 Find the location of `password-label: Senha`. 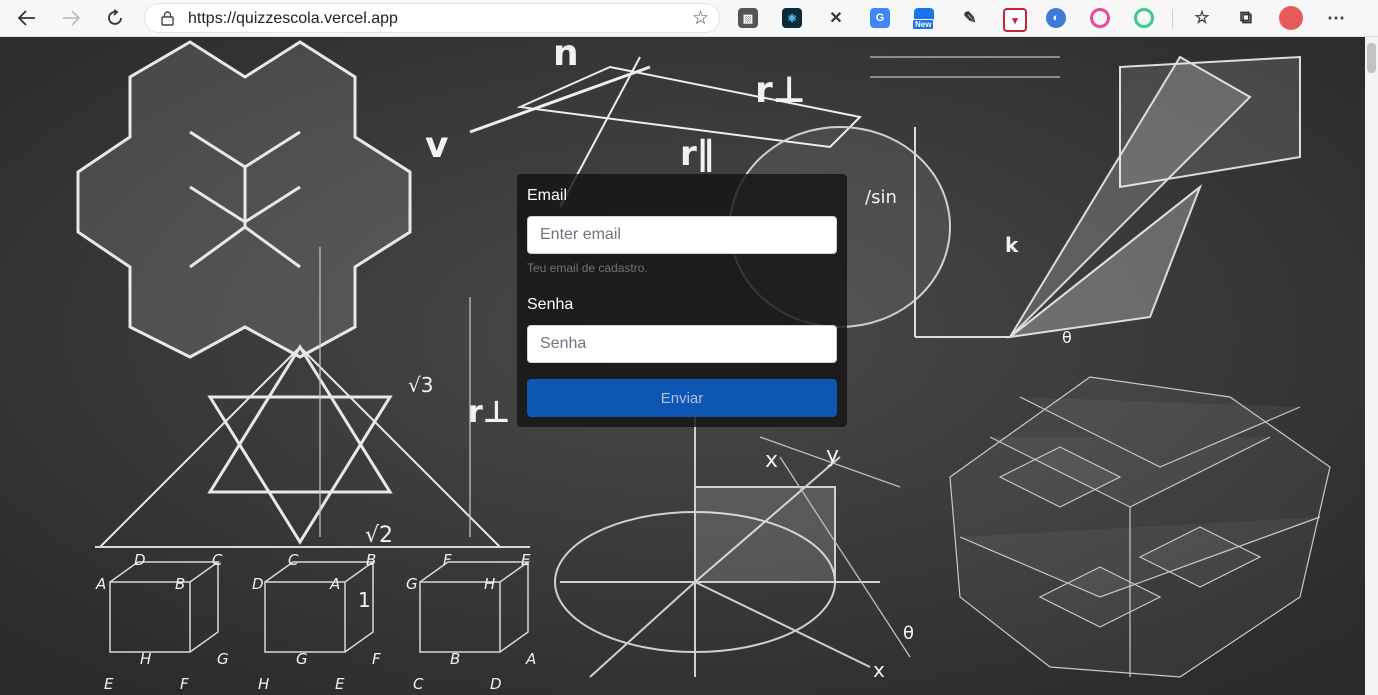

password-label: Senha is located at coordinates (550, 304).